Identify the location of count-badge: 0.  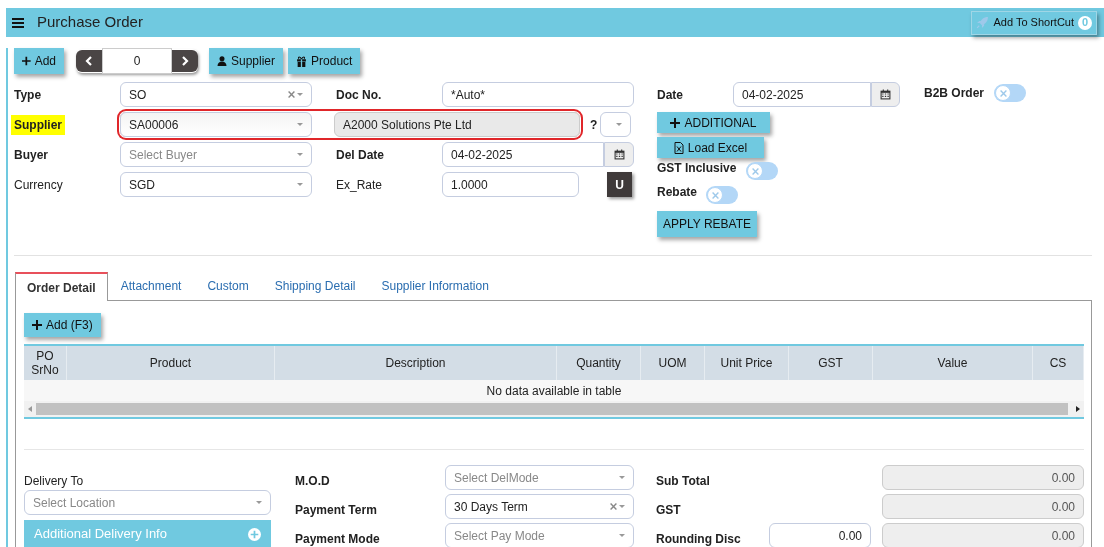
(1085, 22).